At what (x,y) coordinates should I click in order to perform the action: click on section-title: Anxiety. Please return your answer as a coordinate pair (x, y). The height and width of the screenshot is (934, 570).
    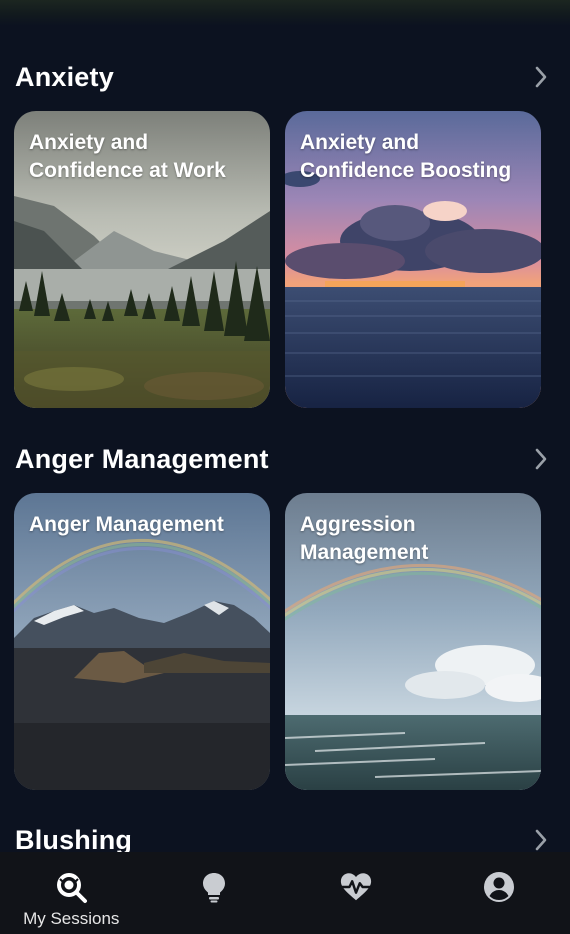
    Looking at the image, I should click on (64, 76).